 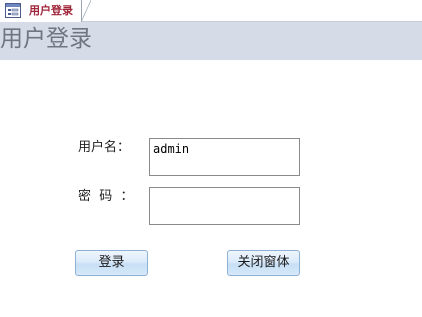 What do you see at coordinates (224, 206) in the screenshot?
I see `password-input` at bounding box center [224, 206].